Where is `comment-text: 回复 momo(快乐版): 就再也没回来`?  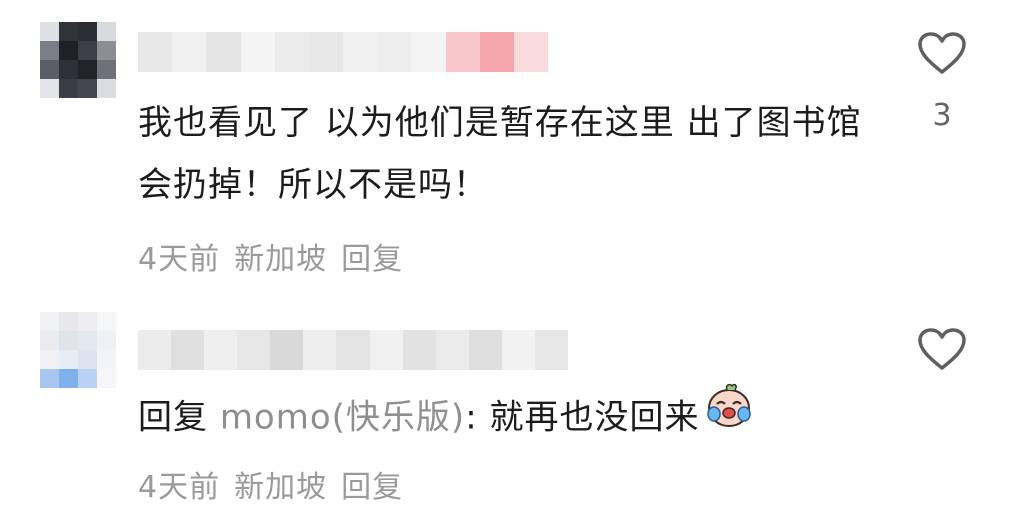
comment-text: 回复 momo(快乐版): 就再也没回来 is located at coordinates (518, 417).